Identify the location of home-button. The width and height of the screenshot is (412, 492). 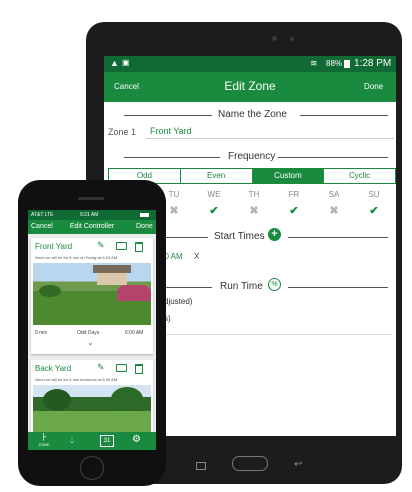
(250, 463).